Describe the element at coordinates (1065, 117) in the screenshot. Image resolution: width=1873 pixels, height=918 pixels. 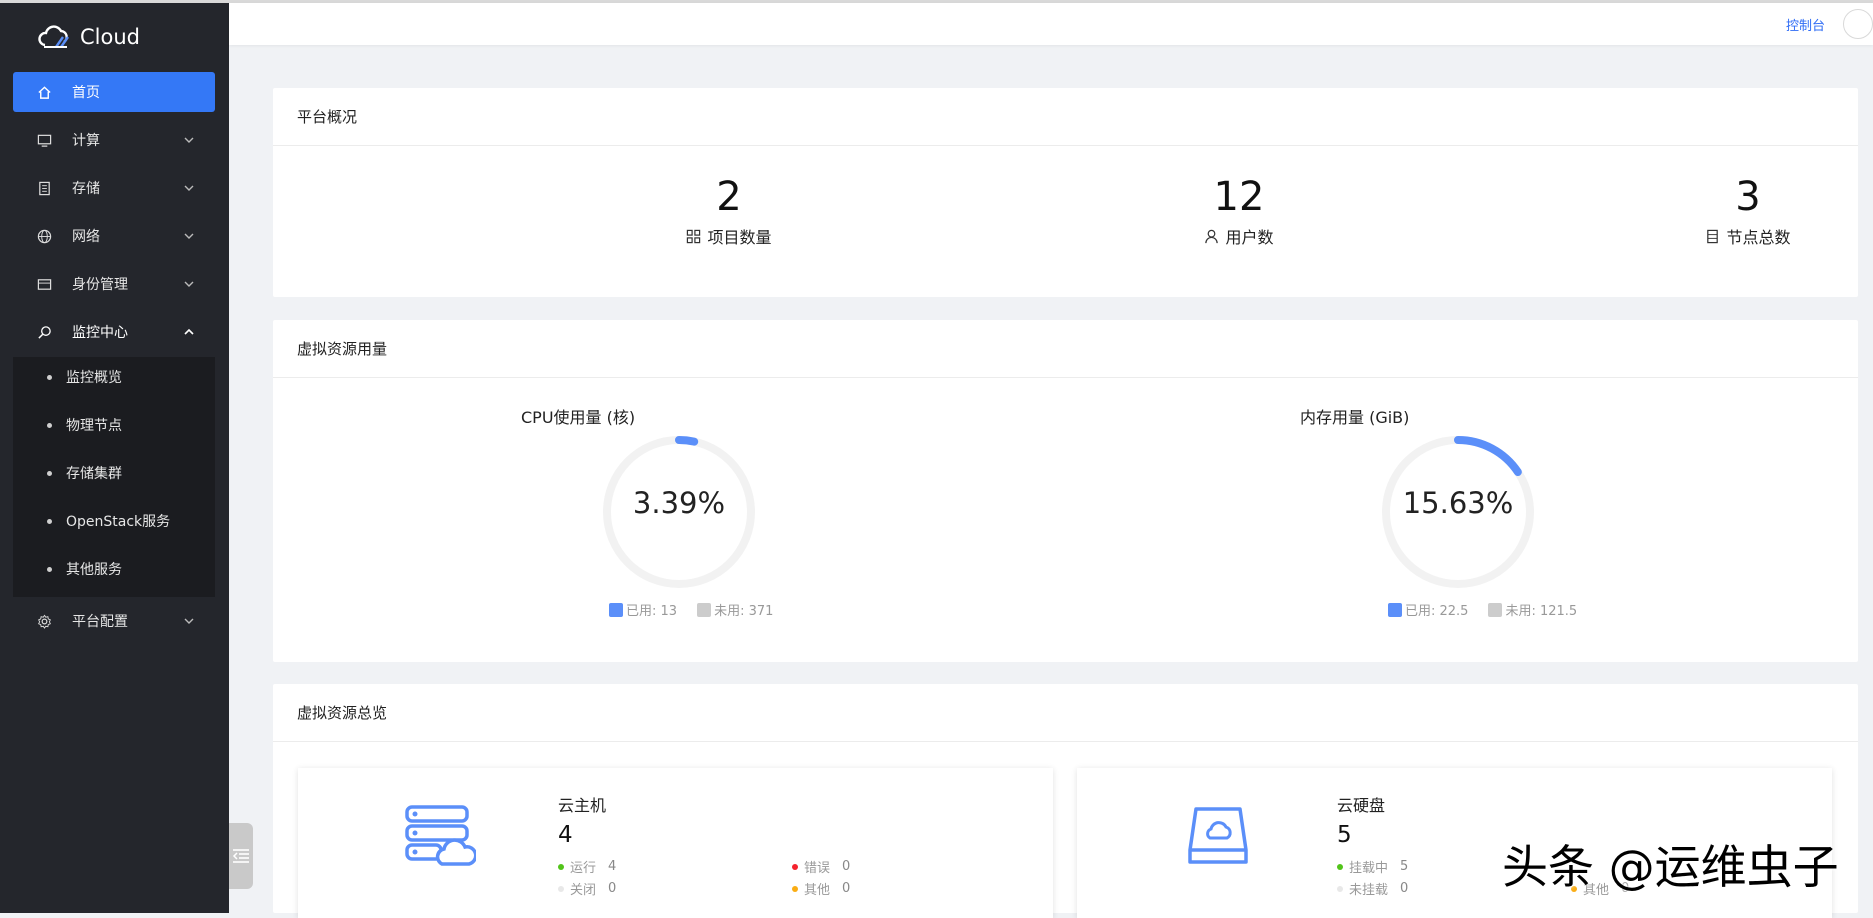
I see `card-title: 平台概况` at that location.